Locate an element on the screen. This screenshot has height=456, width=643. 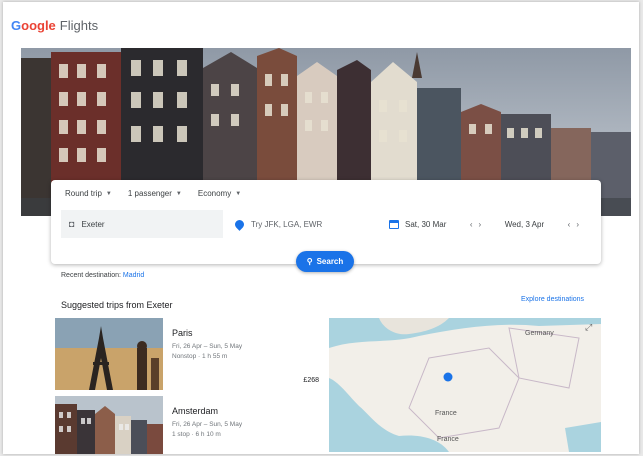
origin-circle-icon: ◘ is located at coordinates (72, 224).